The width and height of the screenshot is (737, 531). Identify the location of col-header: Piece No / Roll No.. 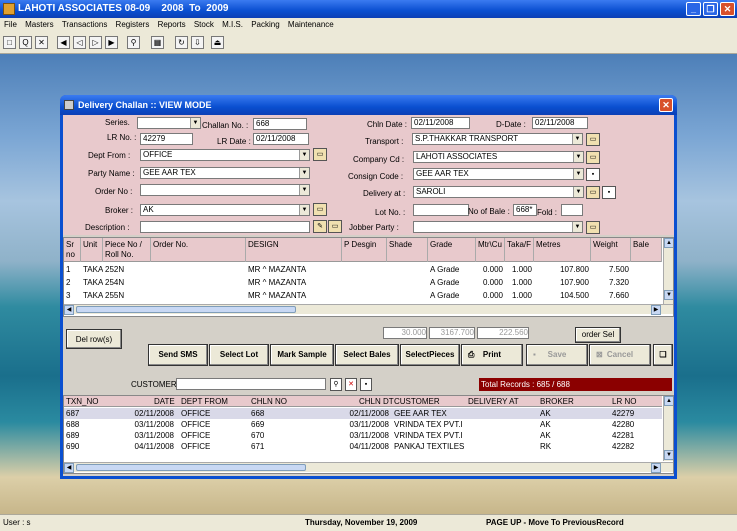
(127, 250).